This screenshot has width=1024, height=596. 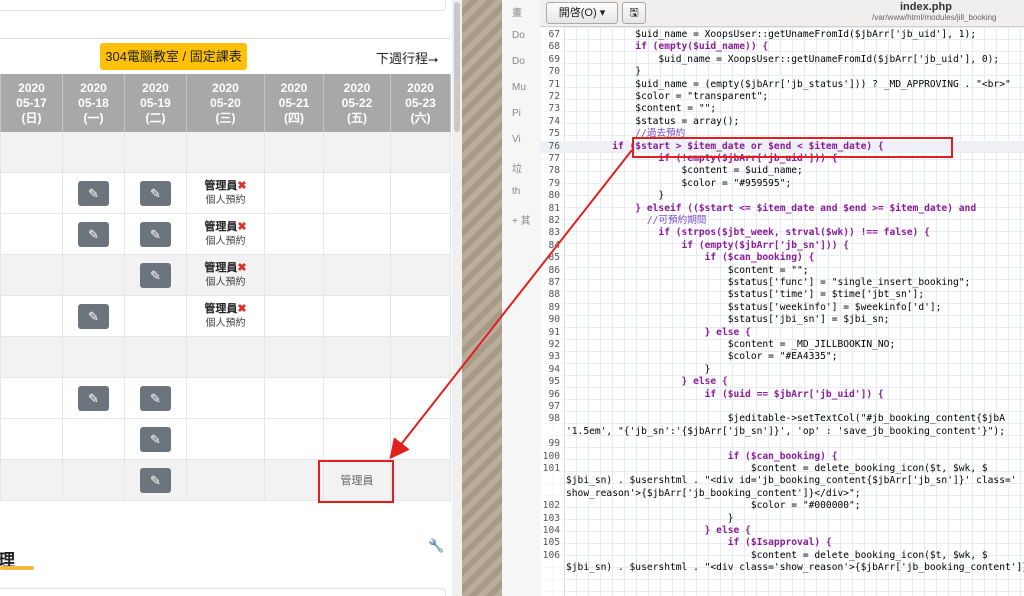 I want to click on save-doc-icon: 🖫, so click(x=634, y=13).